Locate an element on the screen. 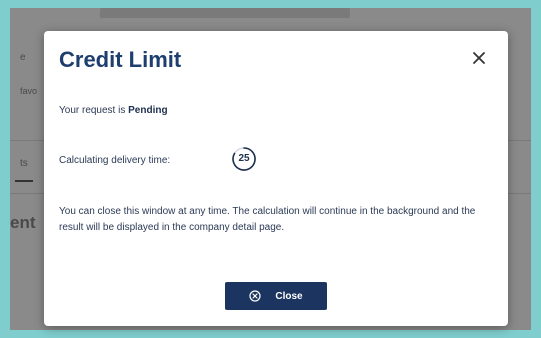  request-status: Your request is Pending is located at coordinates (113, 110).